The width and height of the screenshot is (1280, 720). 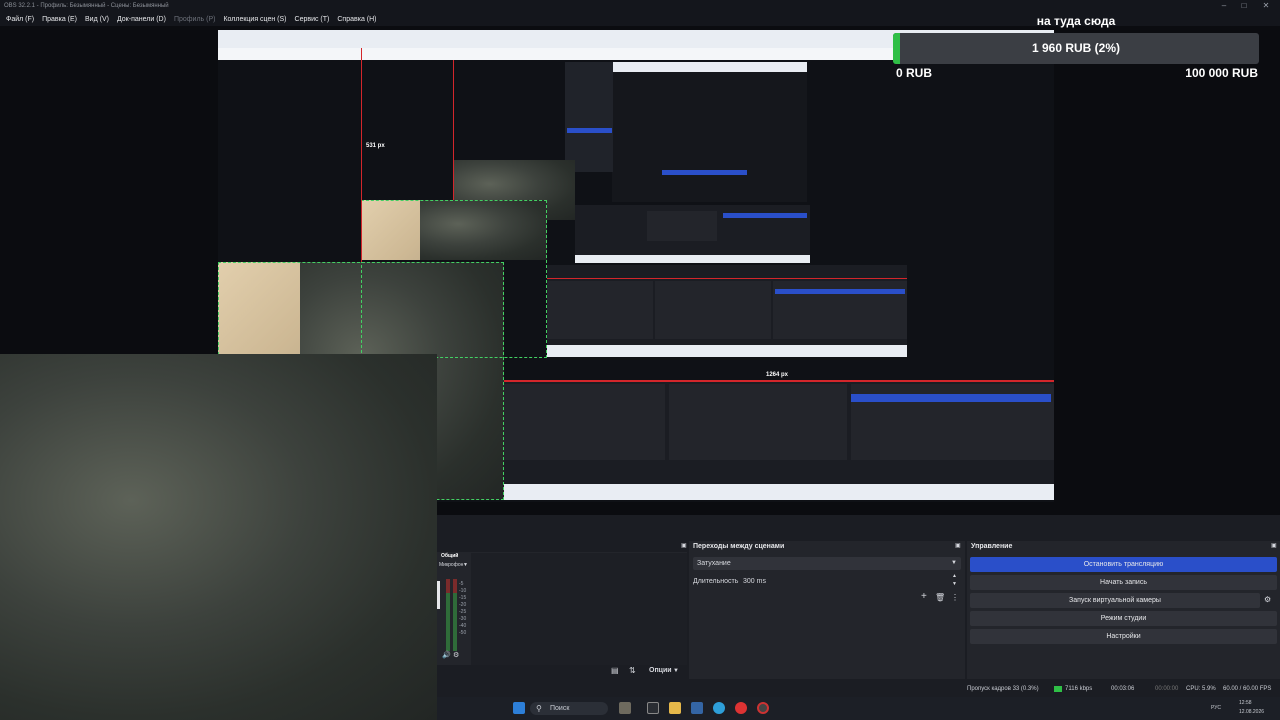 What do you see at coordinates (463, 591) in the screenshot?
I see `db-label: -10` at bounding box center [463, 591].